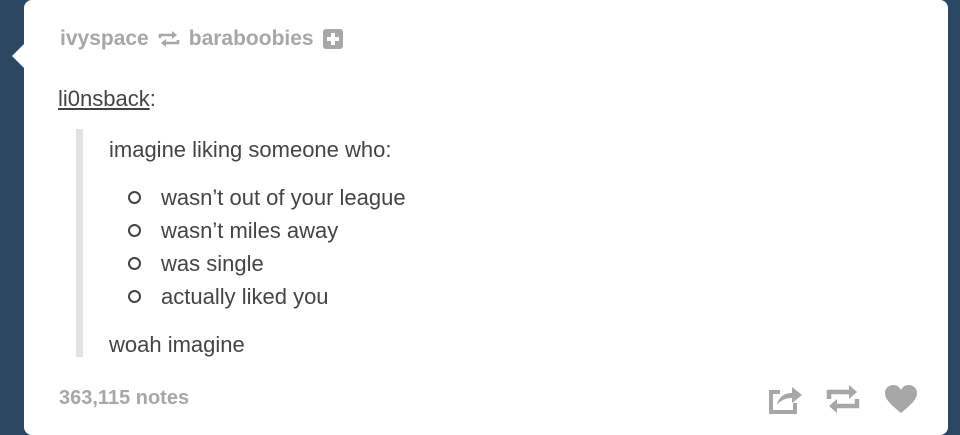  I want to click on list-item: actually liked you, so click(257, 296).